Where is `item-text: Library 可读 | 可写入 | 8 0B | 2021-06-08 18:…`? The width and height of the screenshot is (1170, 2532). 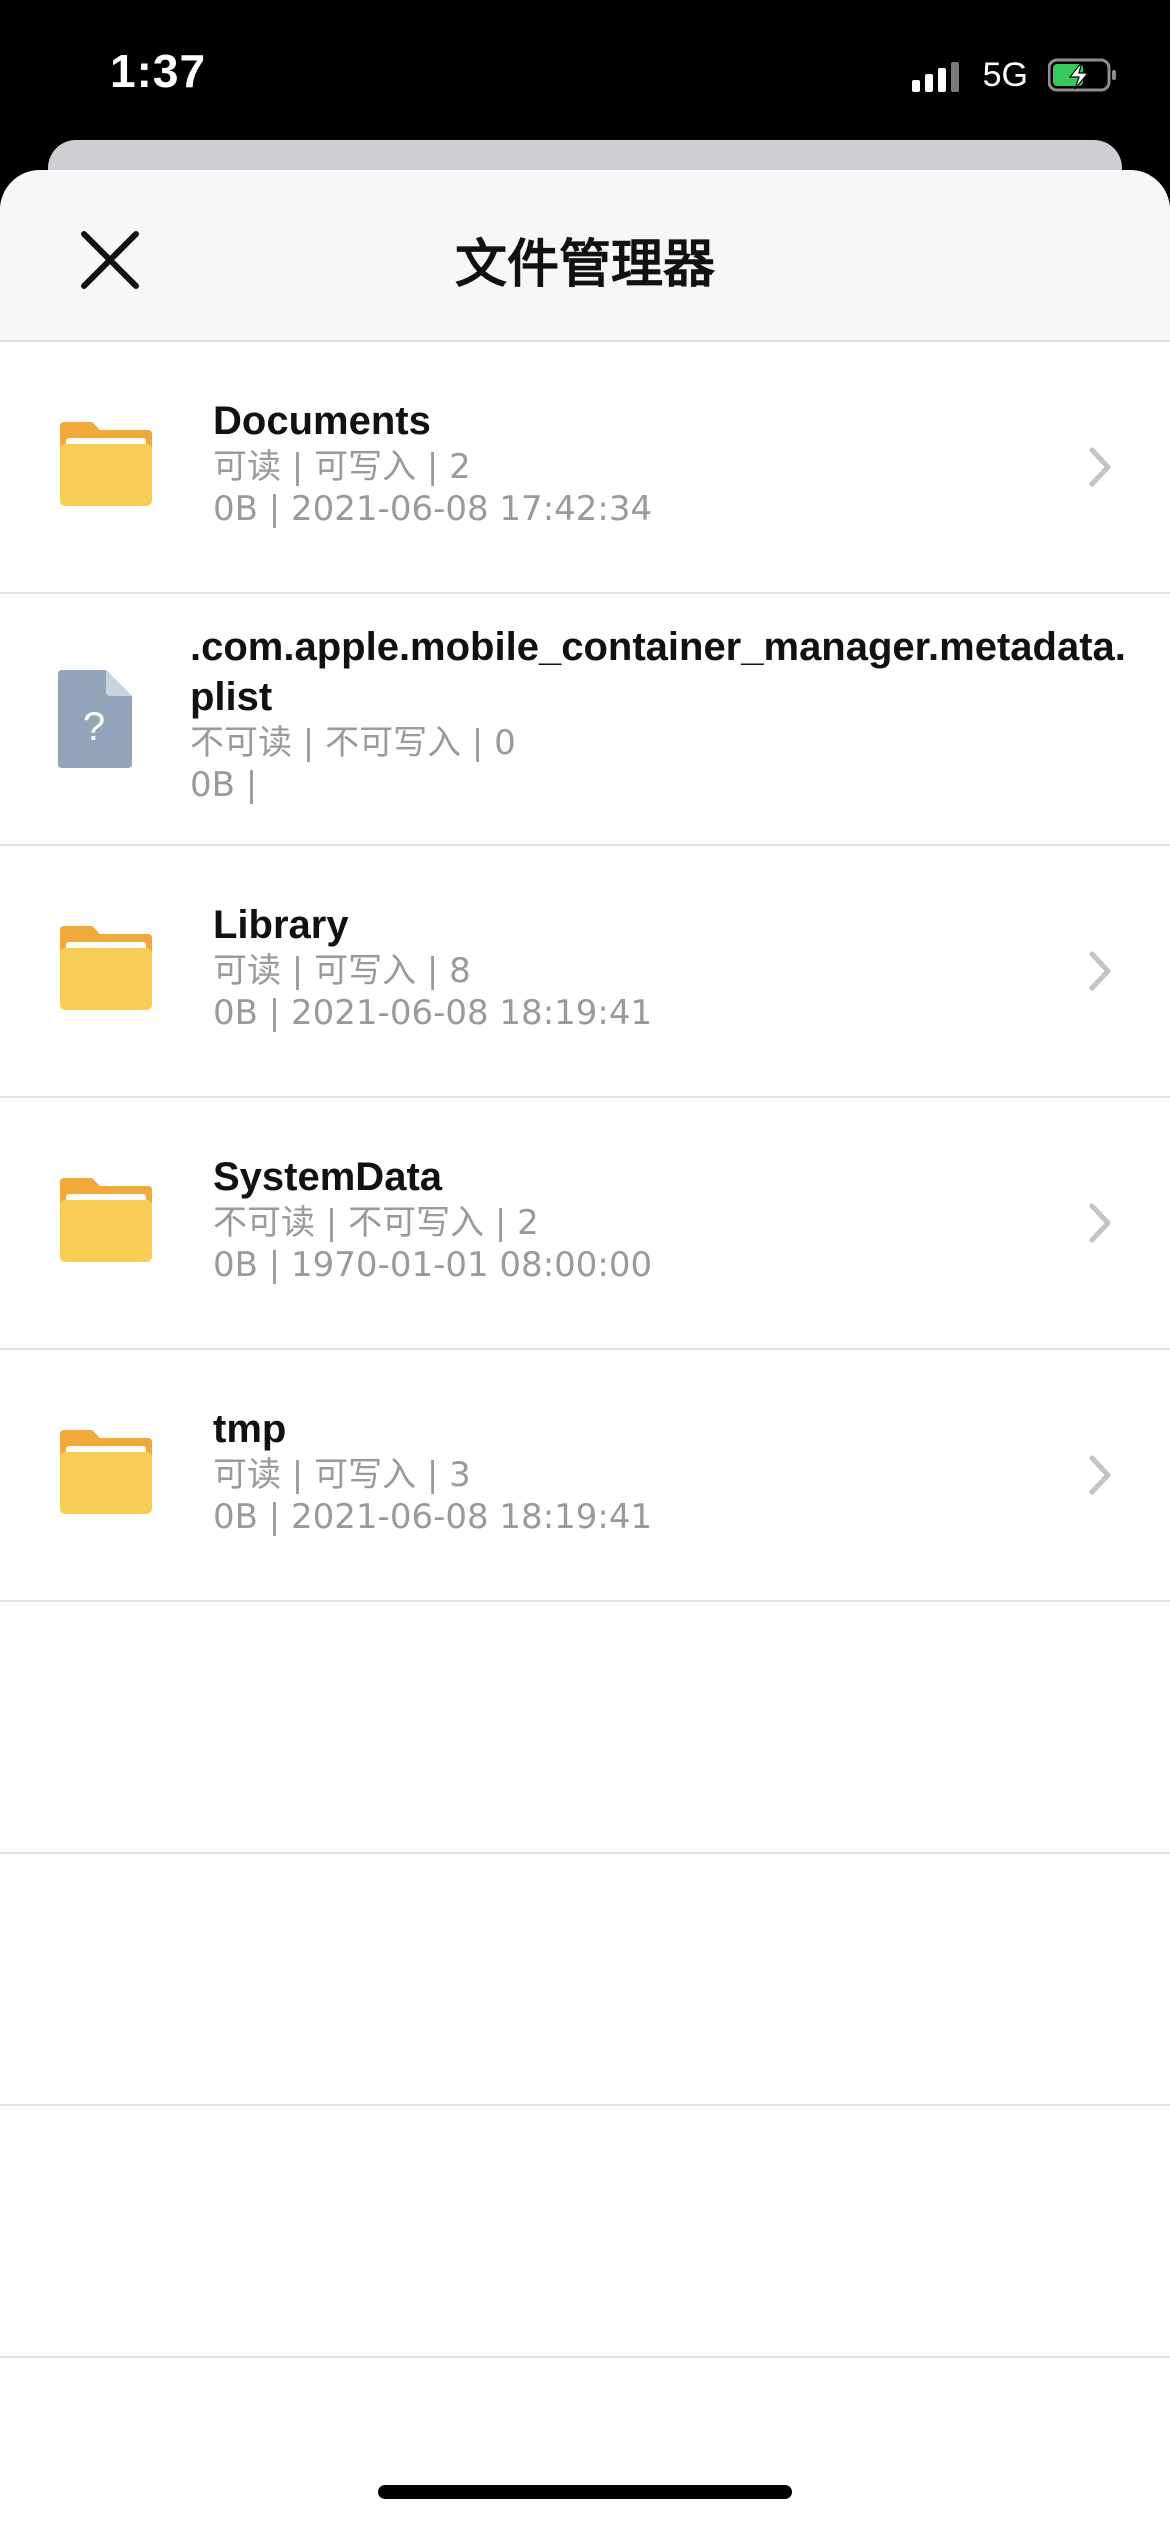
item-text: Library 可读 | 可写入 | 8 0B | 2021-06-08 18:… is located at coordinates (636, 967).